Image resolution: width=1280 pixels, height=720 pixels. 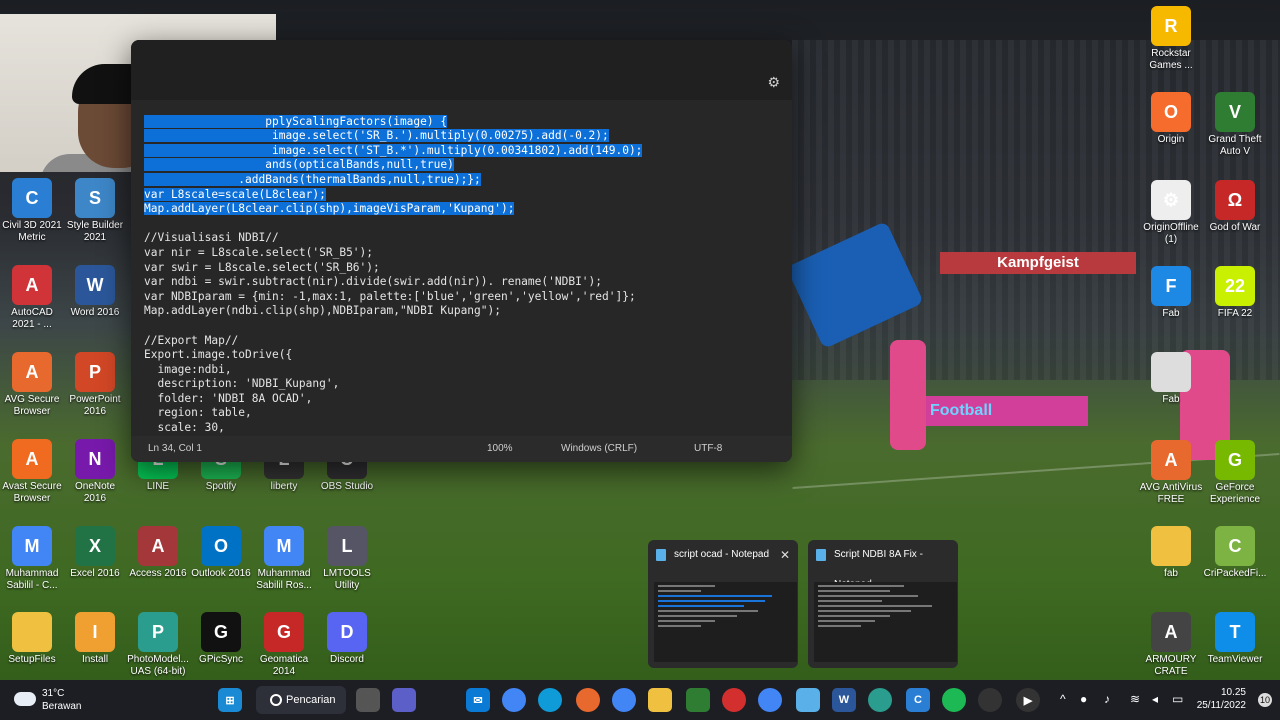 I want to click on desktop-icon: SetupFiles, so click(x=32, y=639).